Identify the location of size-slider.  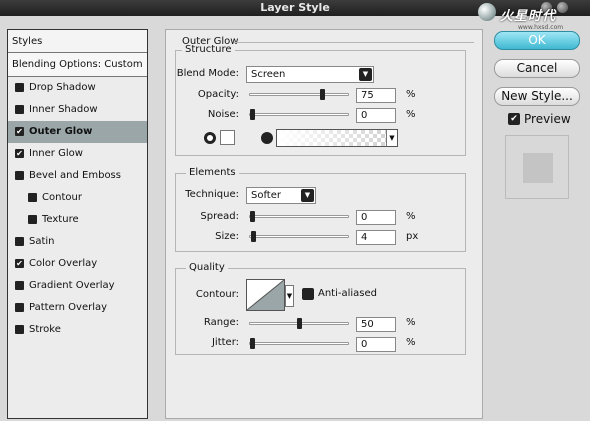
(299, 236).